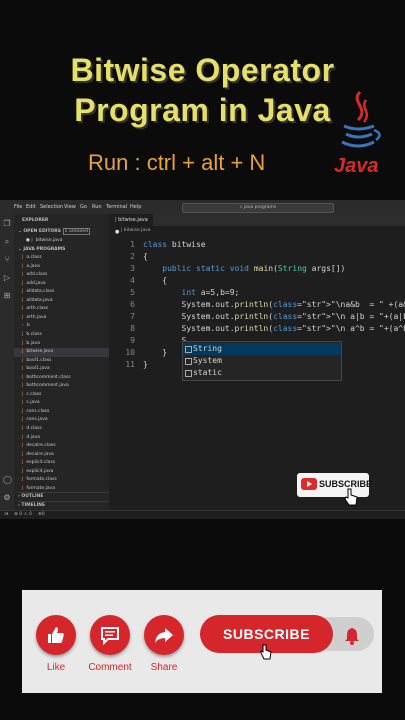 This screenshot has width=405, height=720. I want to click on file-item: Ja.class, so click(65, 258).